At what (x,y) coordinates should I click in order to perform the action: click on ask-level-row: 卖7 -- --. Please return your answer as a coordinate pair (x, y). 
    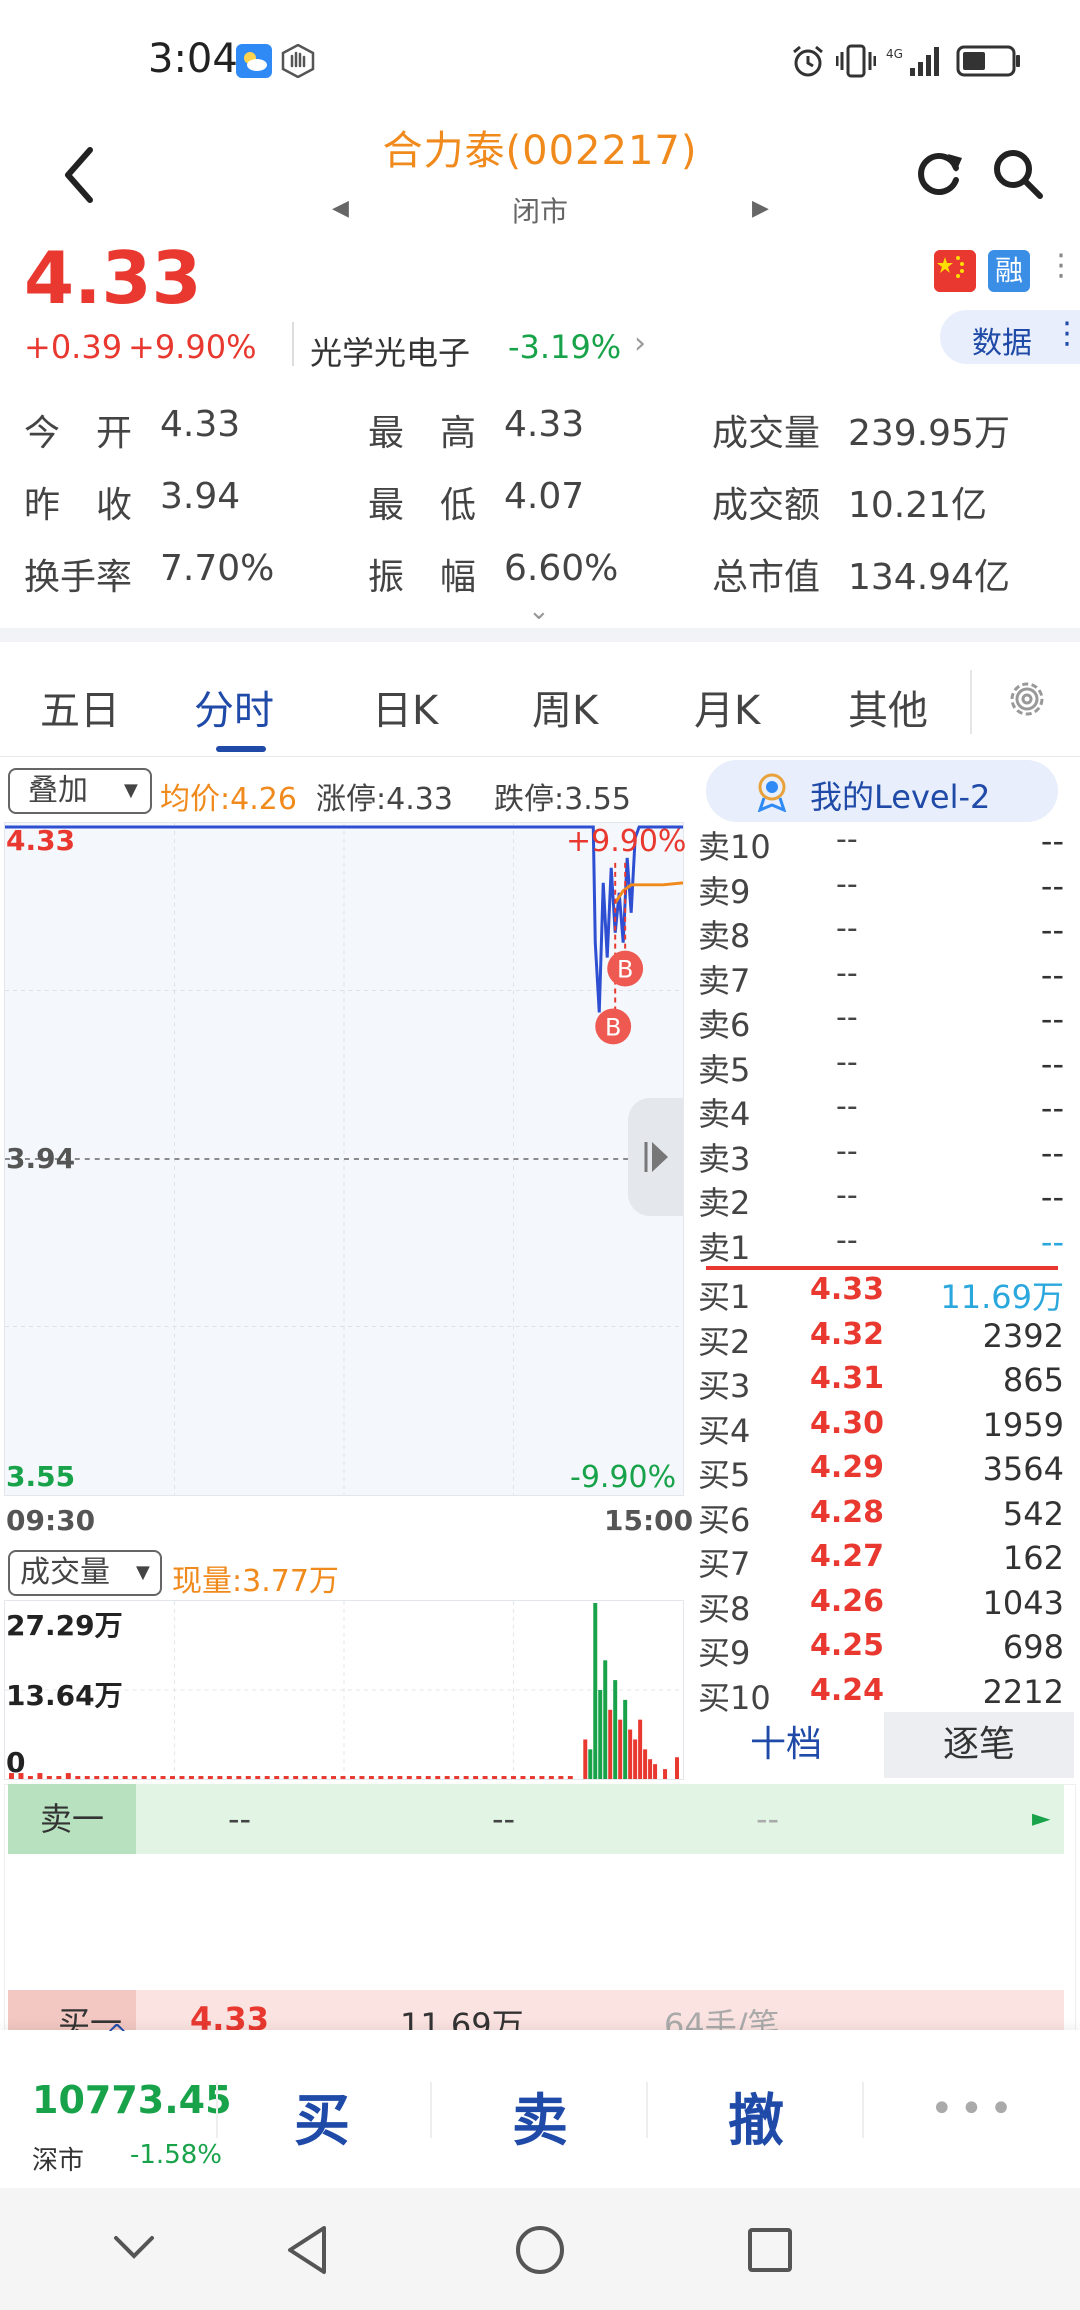
    Looking at the image, I should click on (884, 978).